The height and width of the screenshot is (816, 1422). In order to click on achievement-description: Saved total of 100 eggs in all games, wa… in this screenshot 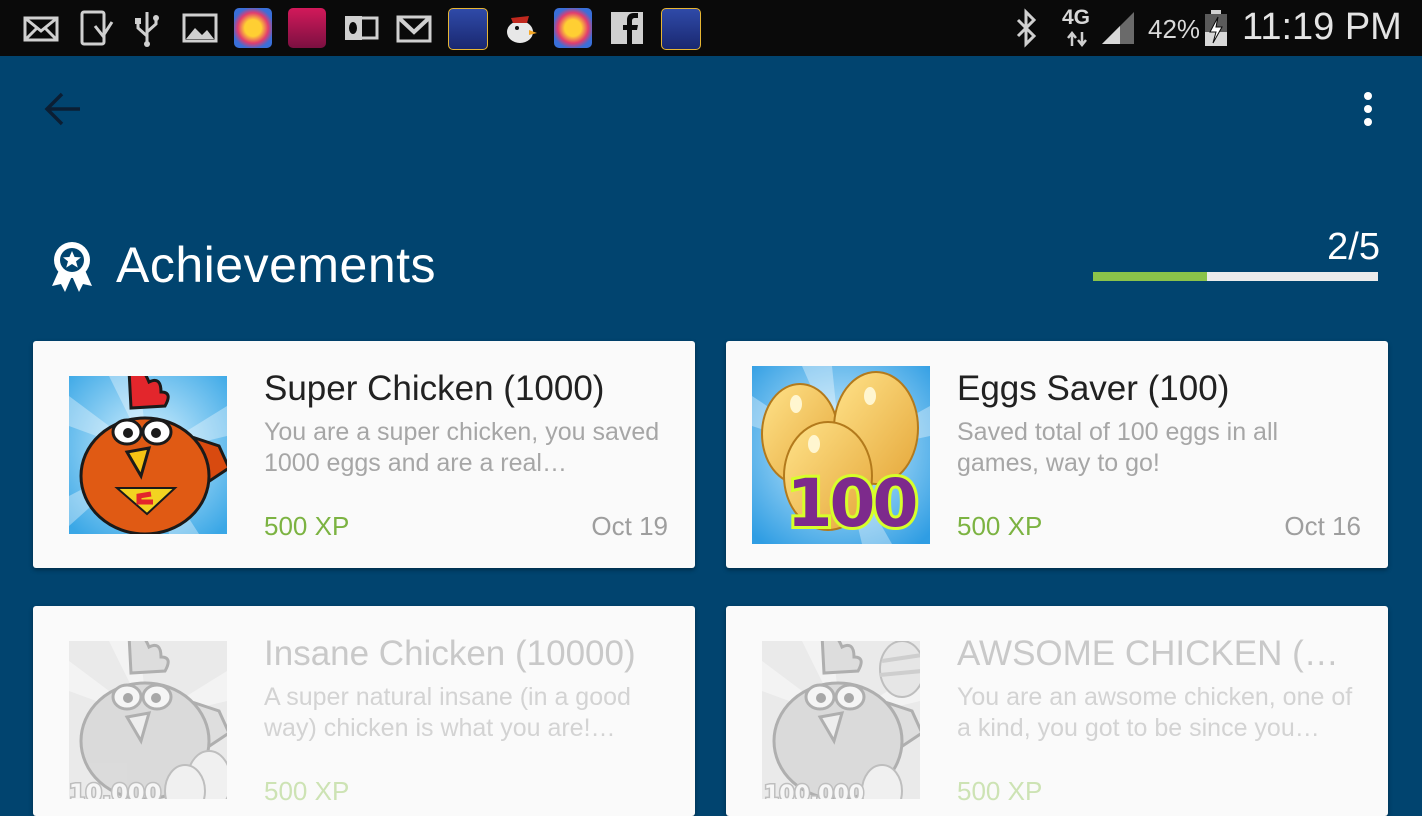, I will do `click(1118, 447)`.